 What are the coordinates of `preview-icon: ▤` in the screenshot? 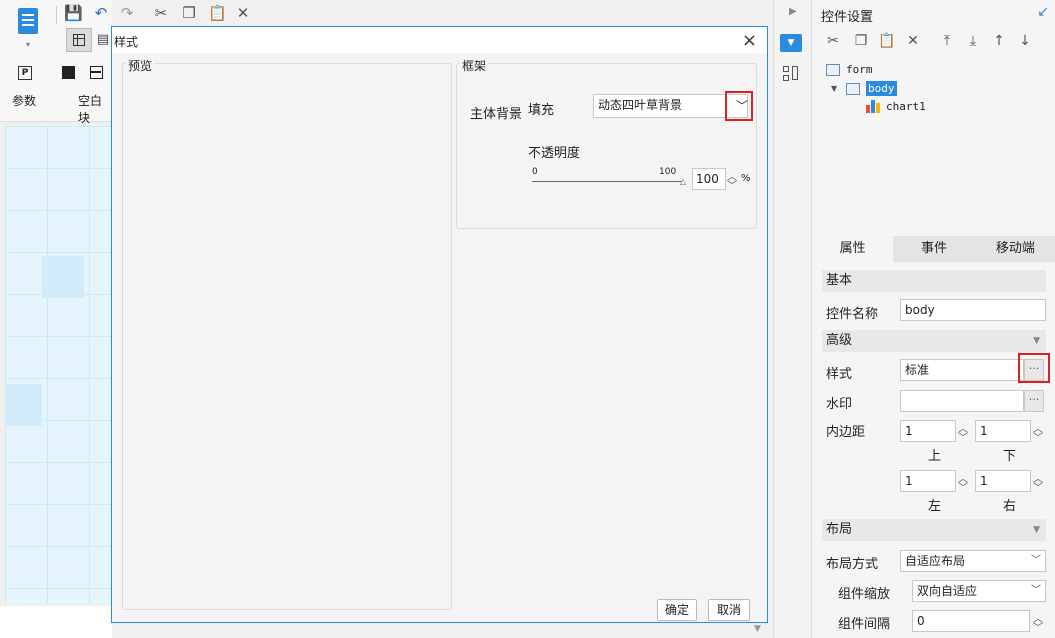 It's located at (103, 40).